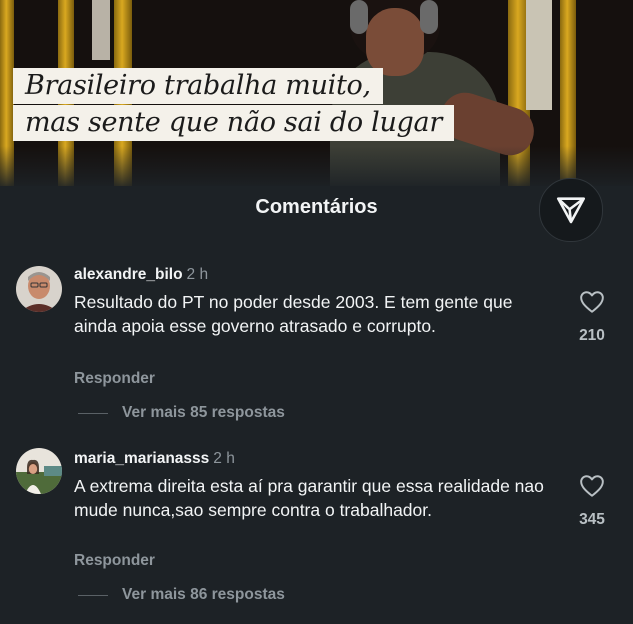 Image resolution: width=633 pixels, height=624 pixels. Describe the element at coordinates (203, 595) in the screenshot. I see `view-more-replies-label: Ver mais 86 respostas` at that location.